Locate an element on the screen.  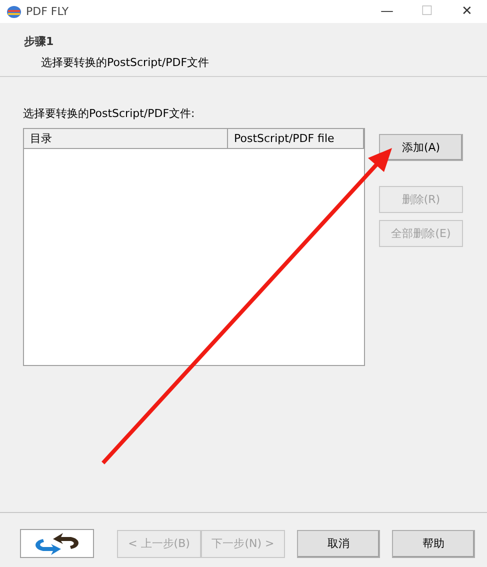
wizard-button: 取消 is located at coordinates (338, 544).